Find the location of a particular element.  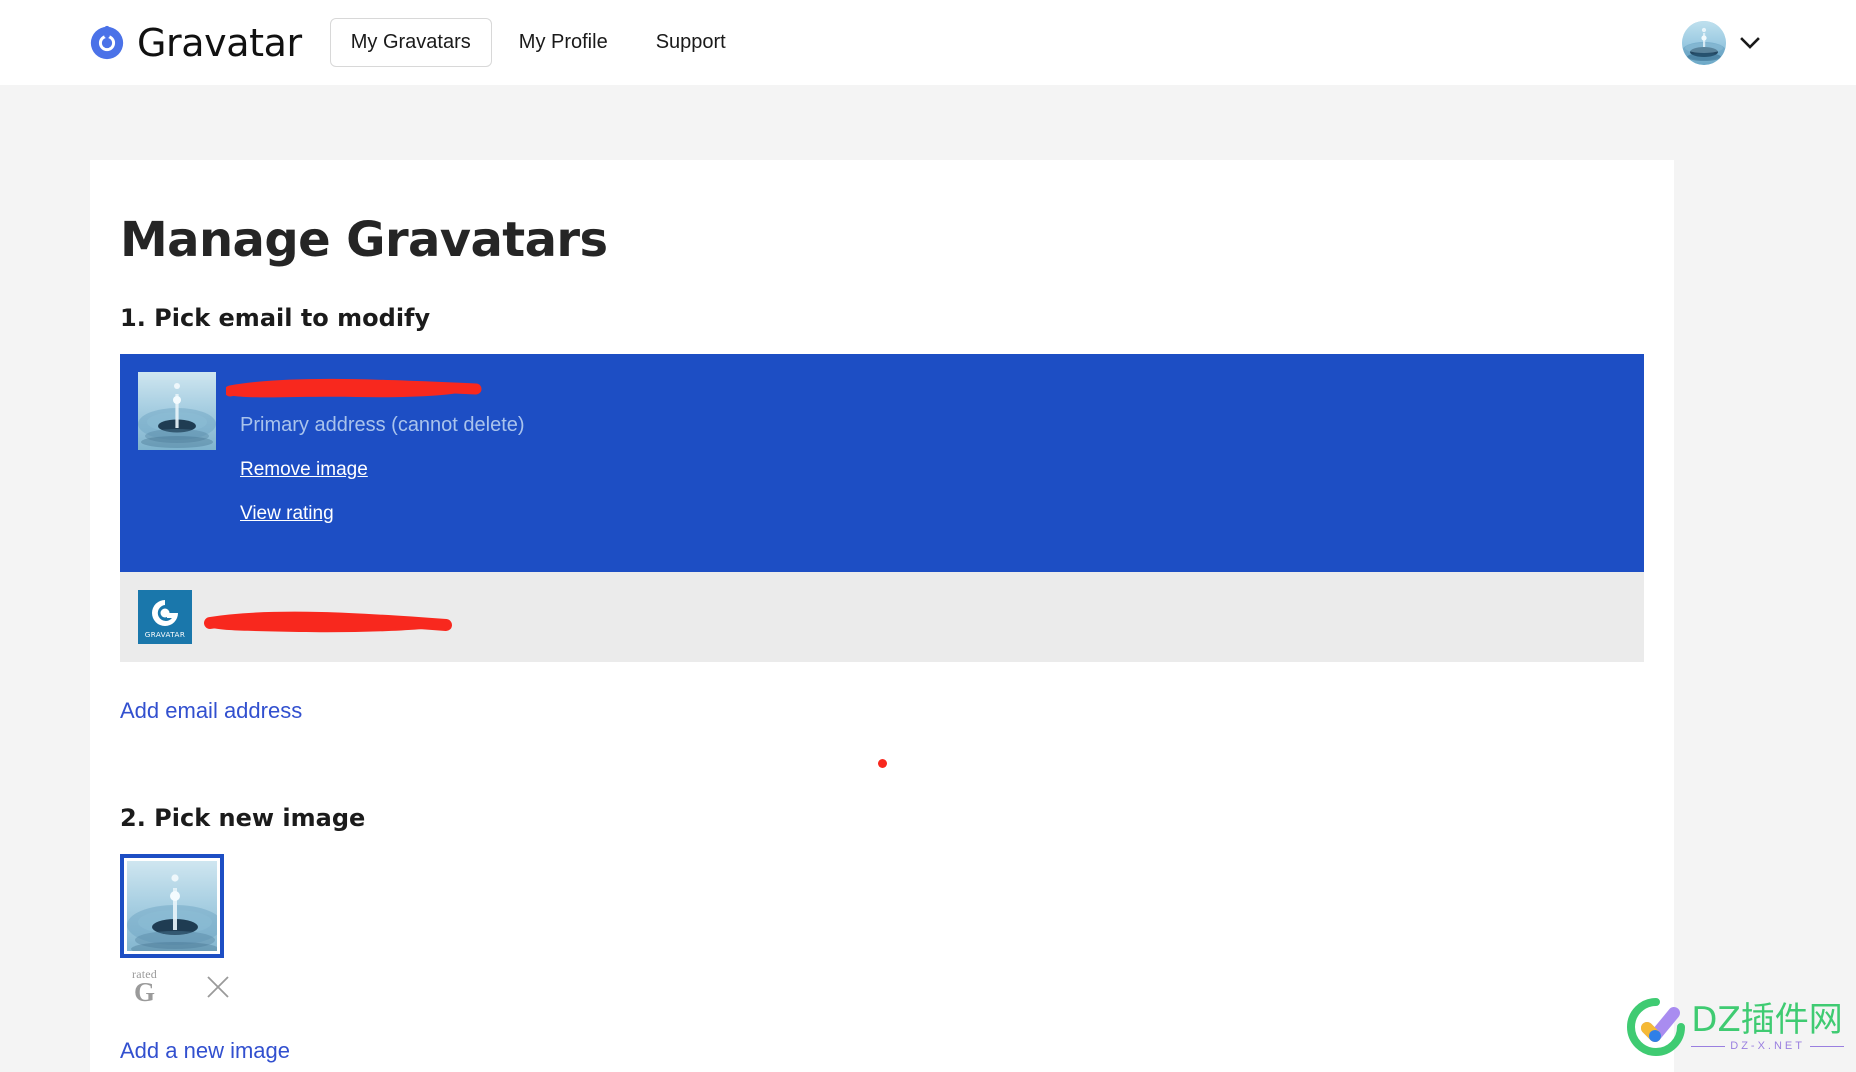

main-nav: My Gravatars My Profile Support is located at coordinates (538, 42).